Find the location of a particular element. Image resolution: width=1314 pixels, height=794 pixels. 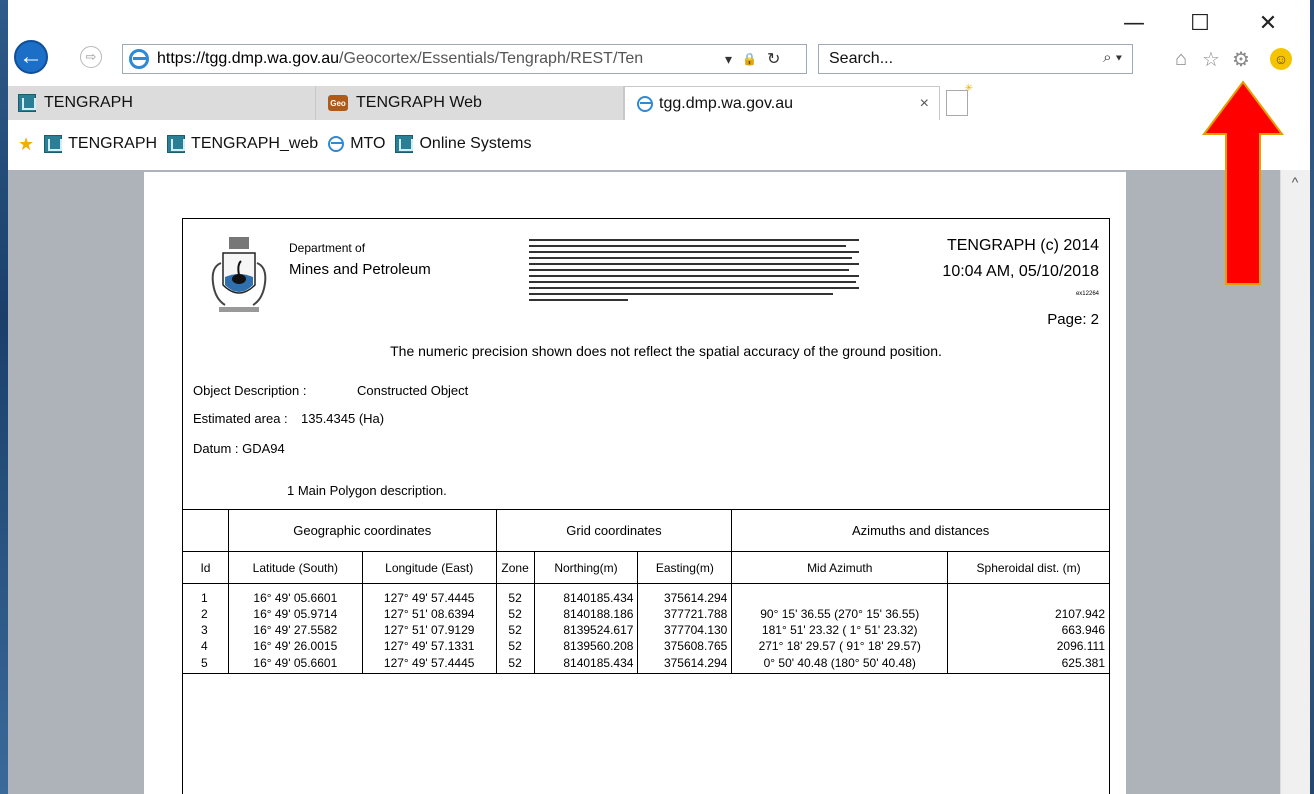

favorite-label: MTO is located at coordinates (368, 143).